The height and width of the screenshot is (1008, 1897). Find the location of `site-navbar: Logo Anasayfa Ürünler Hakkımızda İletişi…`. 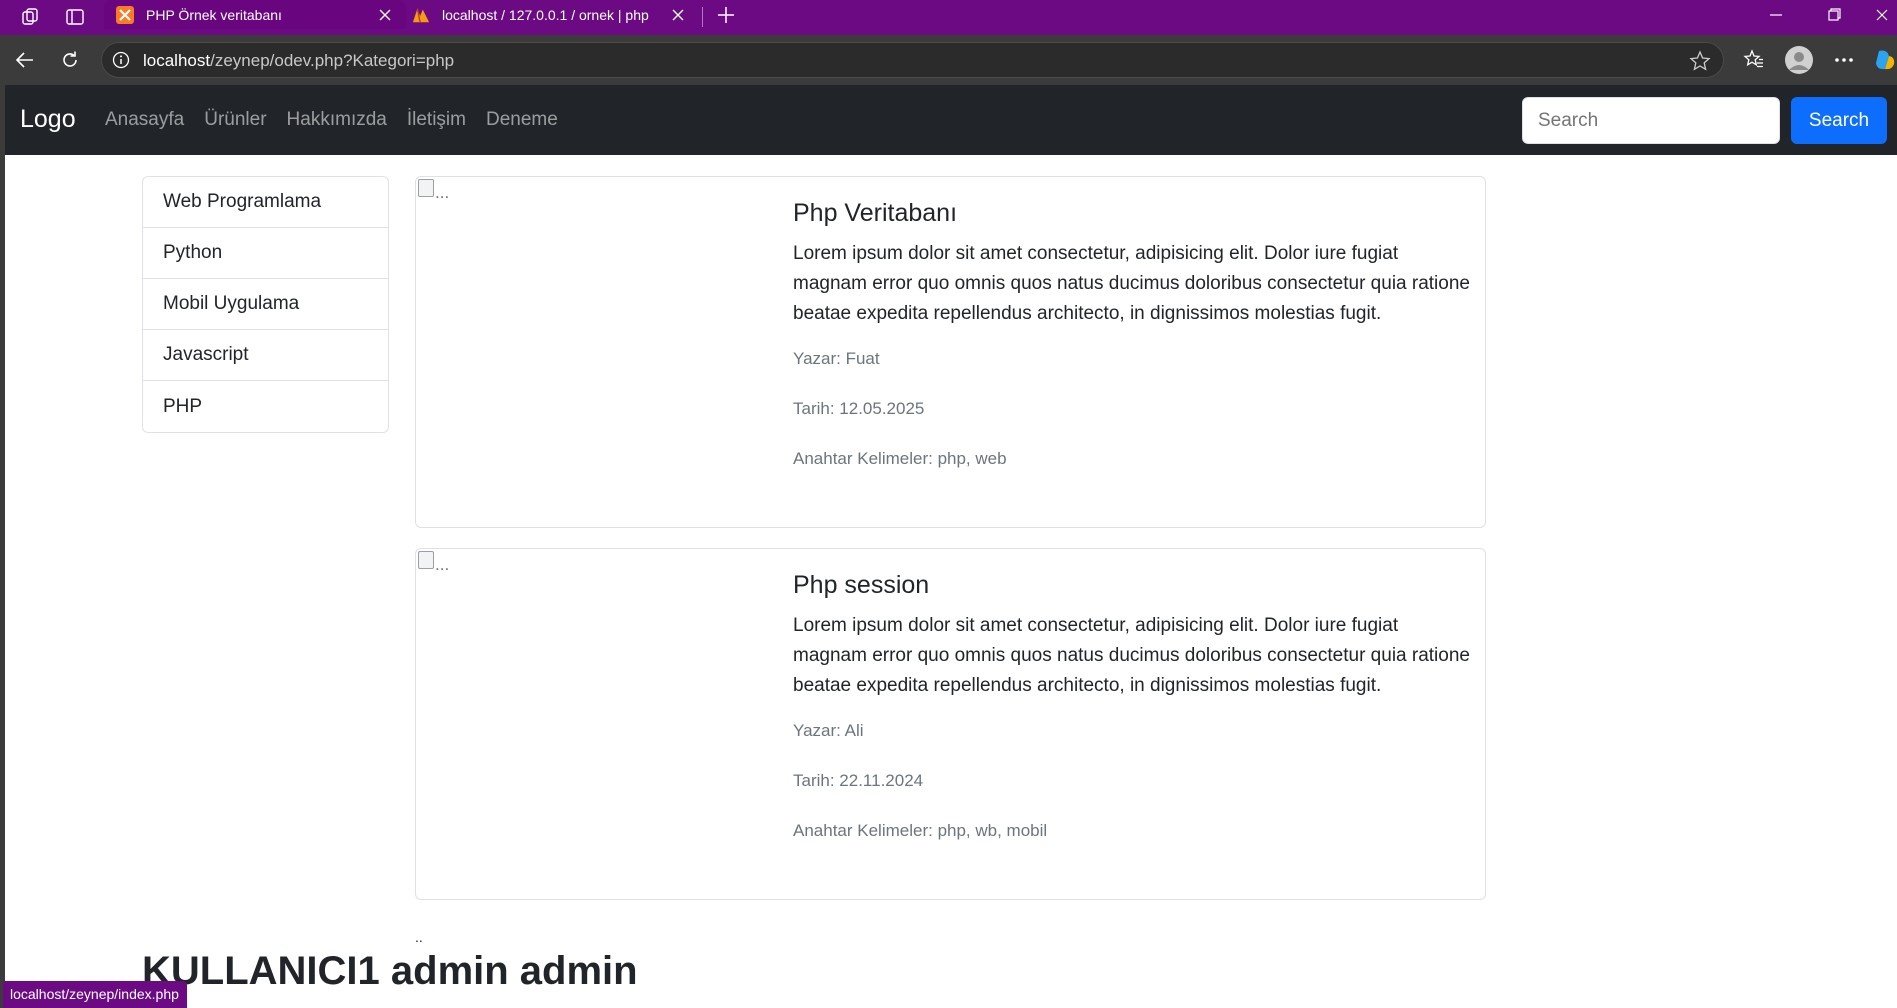

site-navbar: Logo Anasayfa Ürünler Hakkımızda İletişi… is located at coordinates (951, 120).